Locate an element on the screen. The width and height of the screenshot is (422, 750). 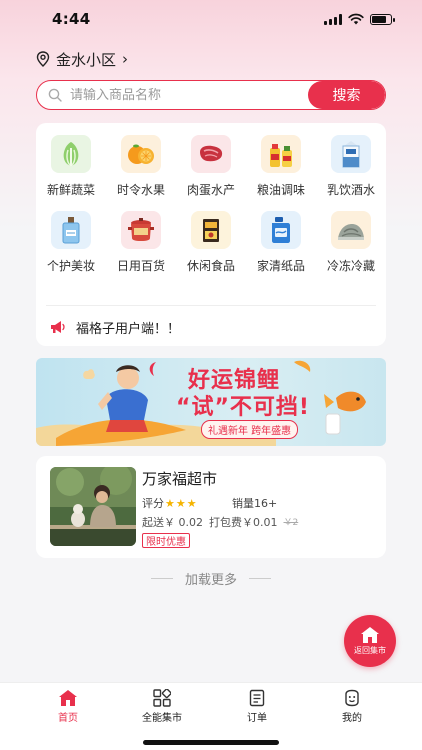
tab-label: 全能集市 is located at coordinates (162, 718).